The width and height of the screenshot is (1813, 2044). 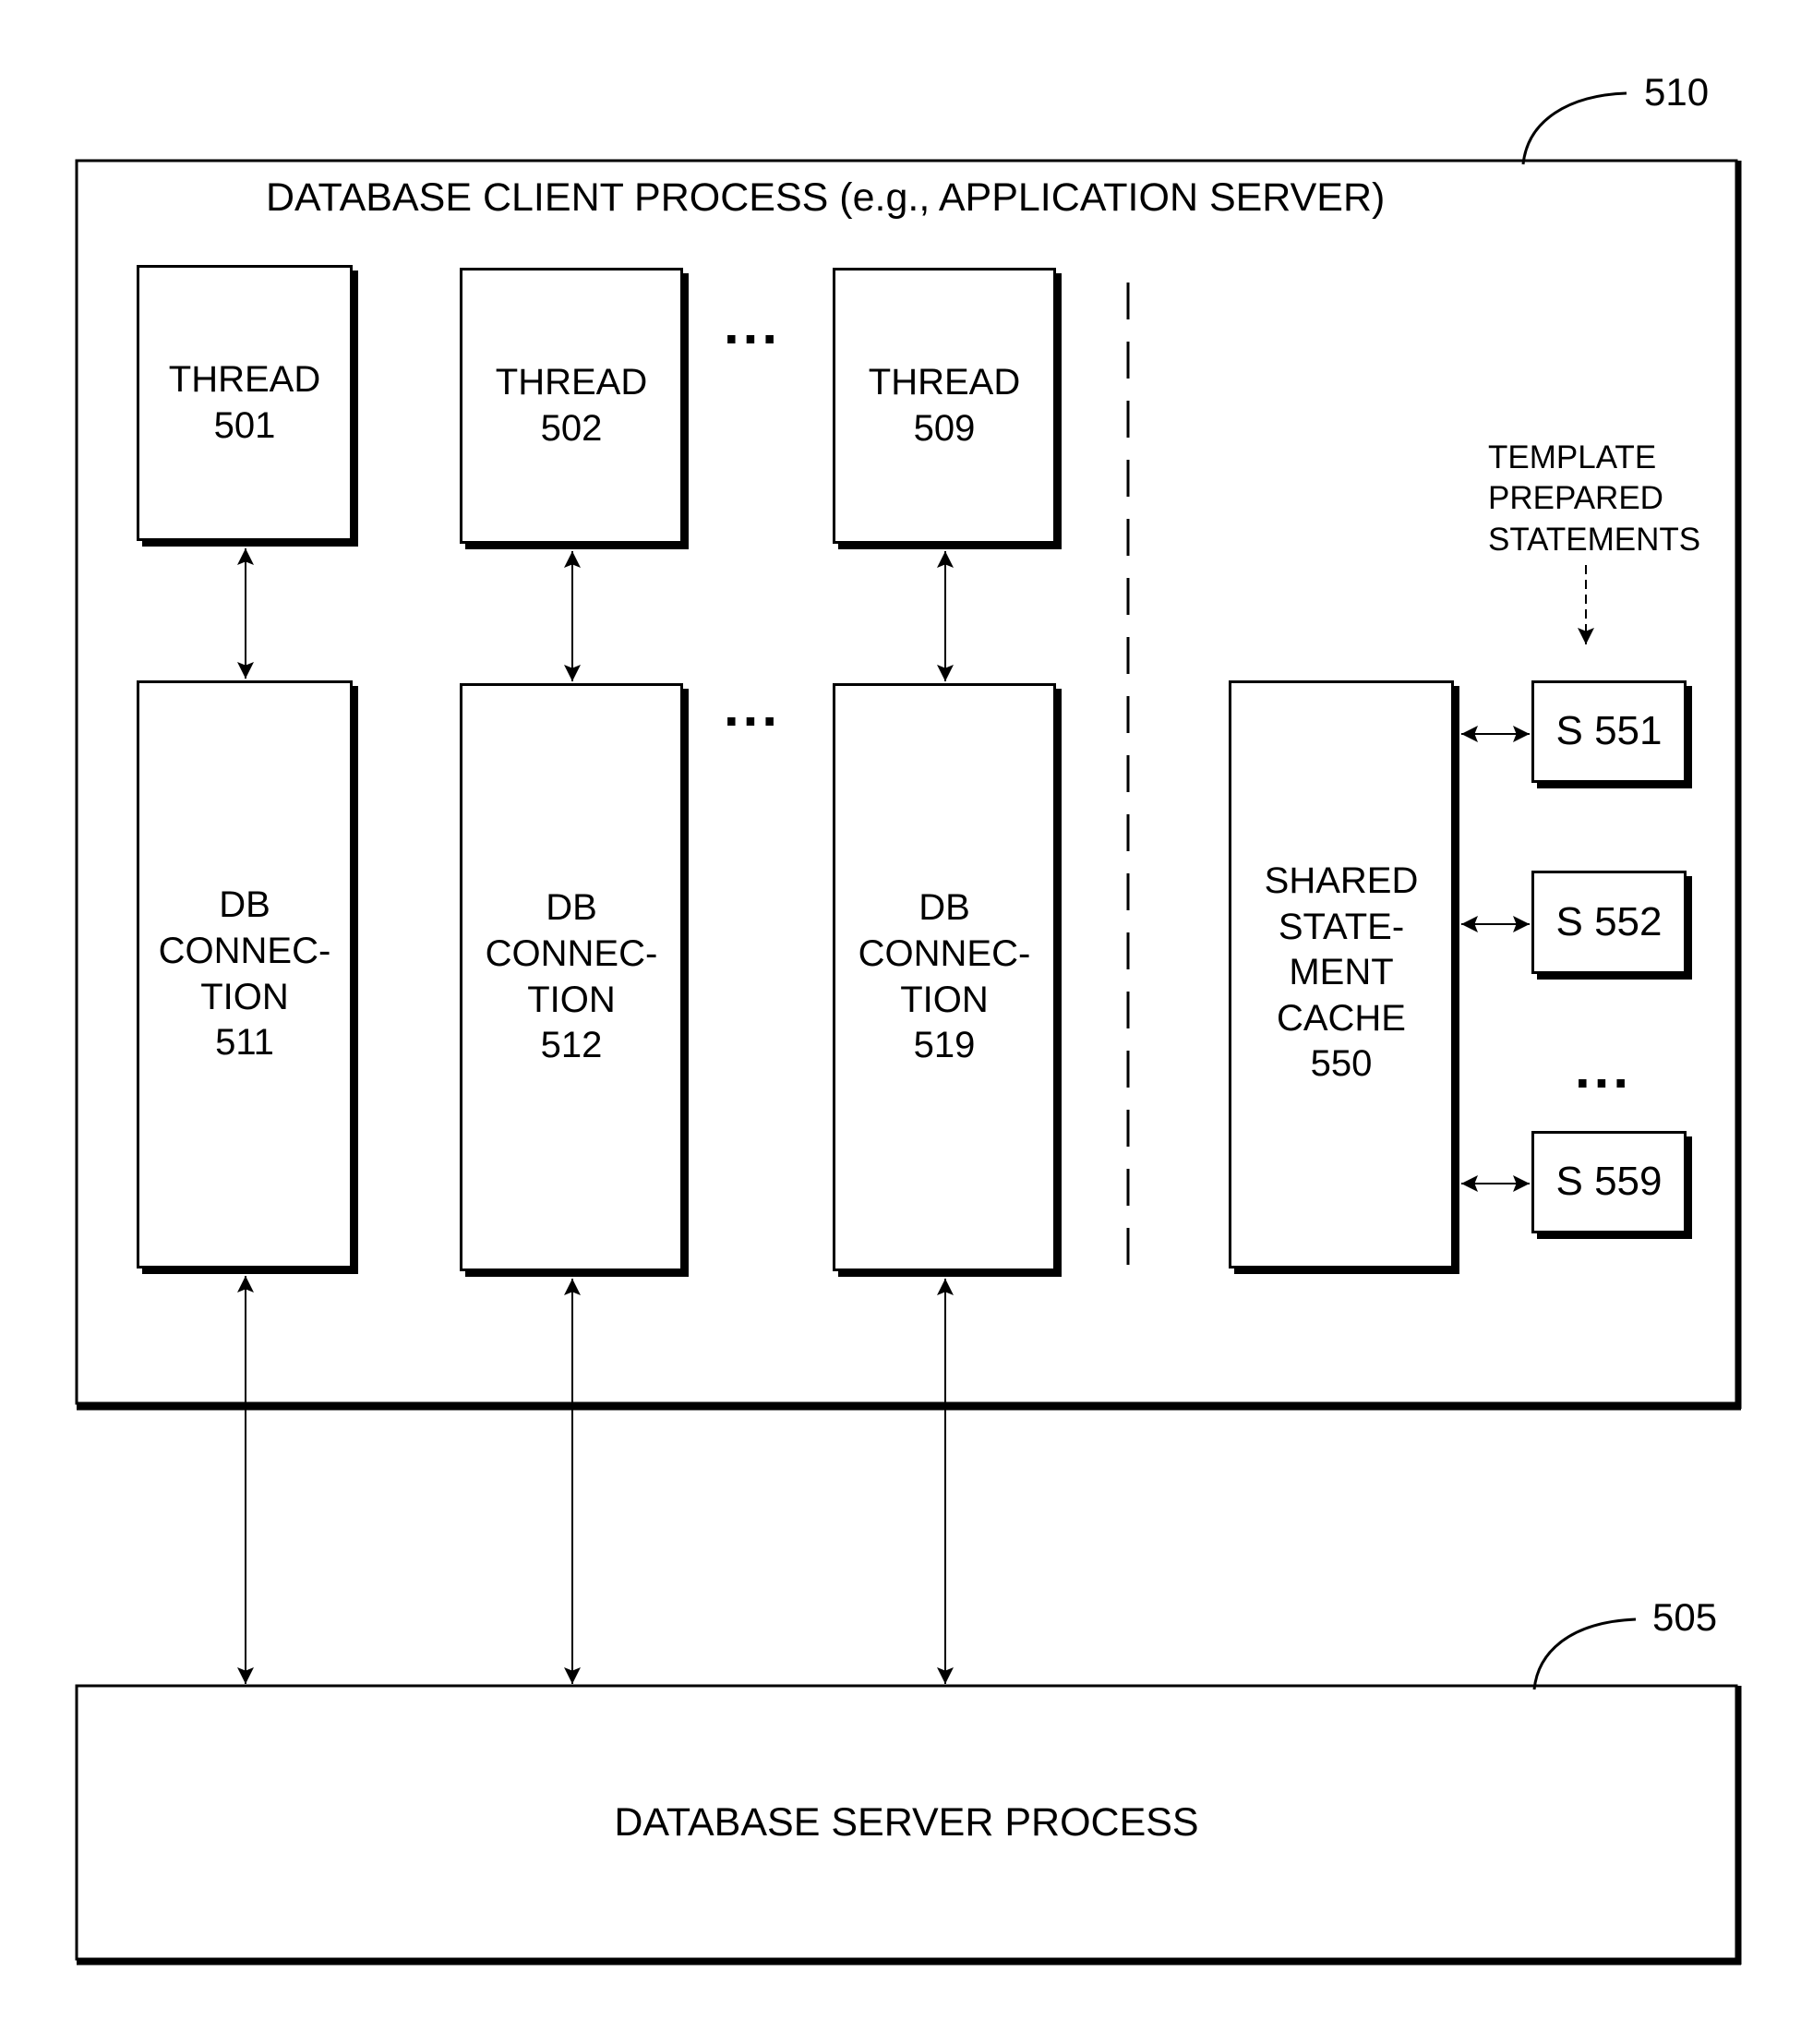 I want to click on db-connection-511: DB CONNEC- TION 511, so click(x=245, y=974).